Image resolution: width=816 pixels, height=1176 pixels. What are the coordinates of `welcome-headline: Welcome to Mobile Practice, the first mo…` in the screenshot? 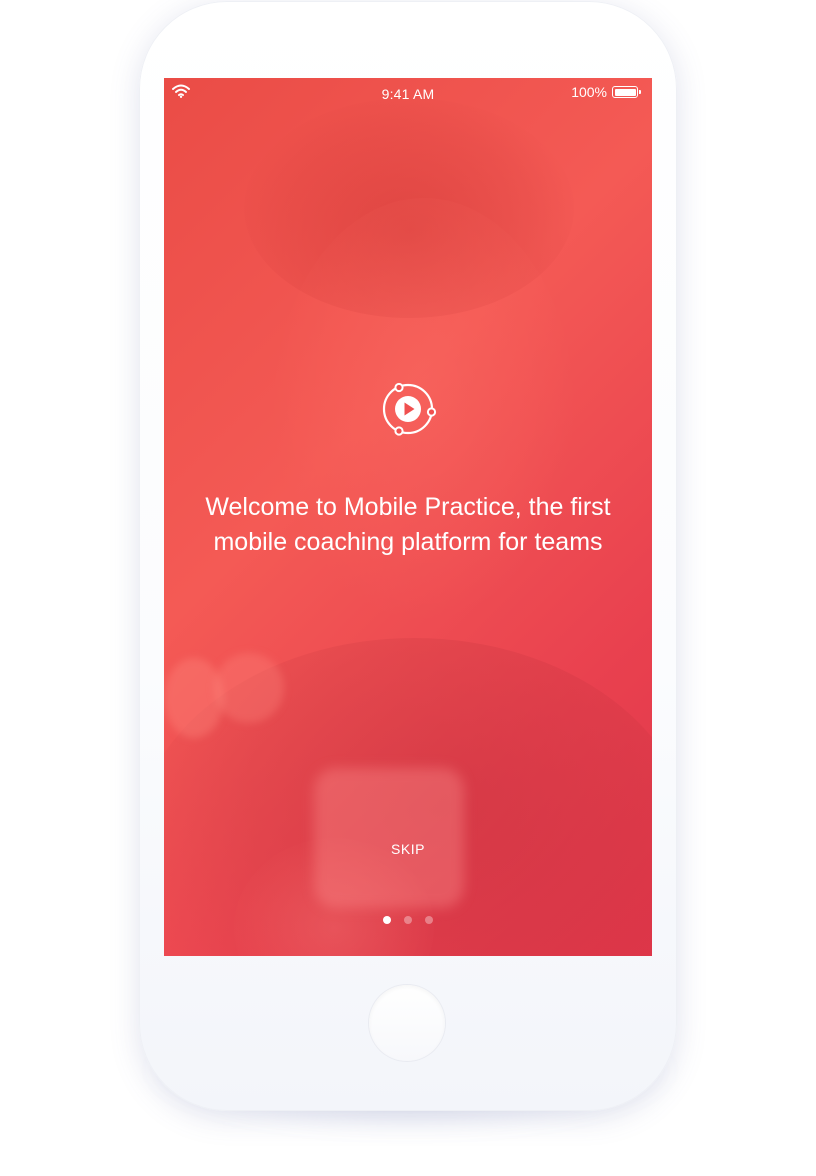 It's located at (408, 524).